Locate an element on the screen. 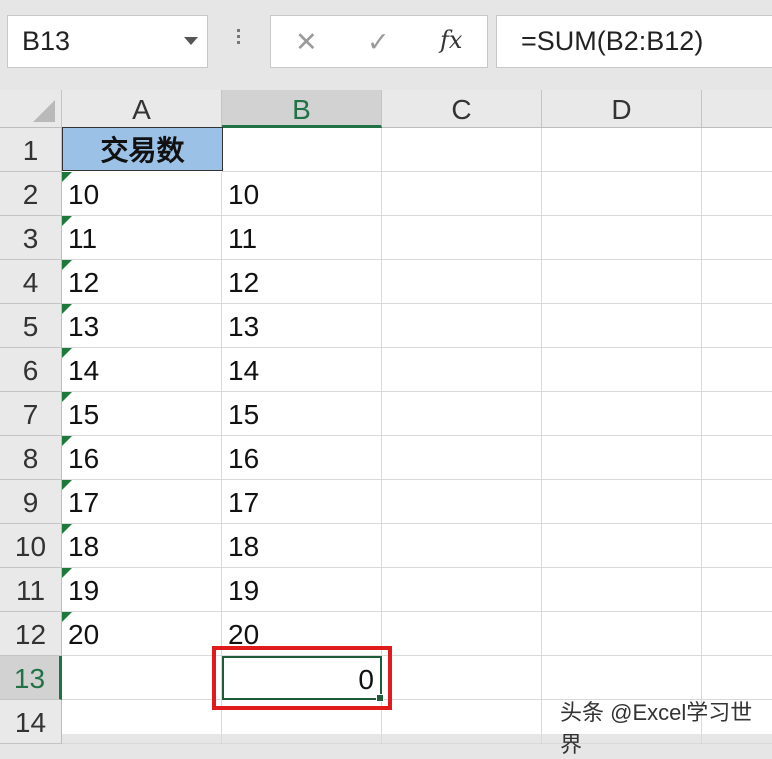  formula-input: =SUM(B2:B12) is located at coordinates (634, 41).